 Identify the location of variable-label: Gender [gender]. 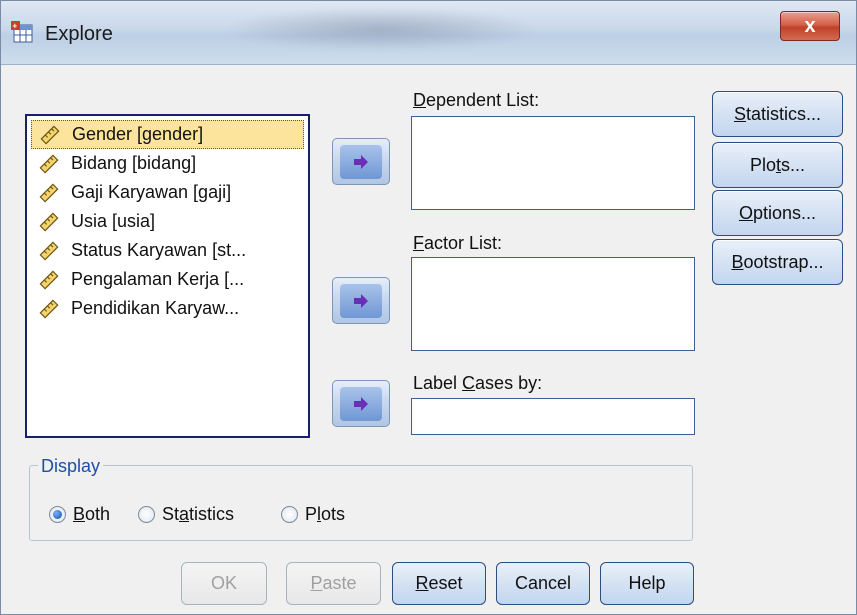
(138, 134).